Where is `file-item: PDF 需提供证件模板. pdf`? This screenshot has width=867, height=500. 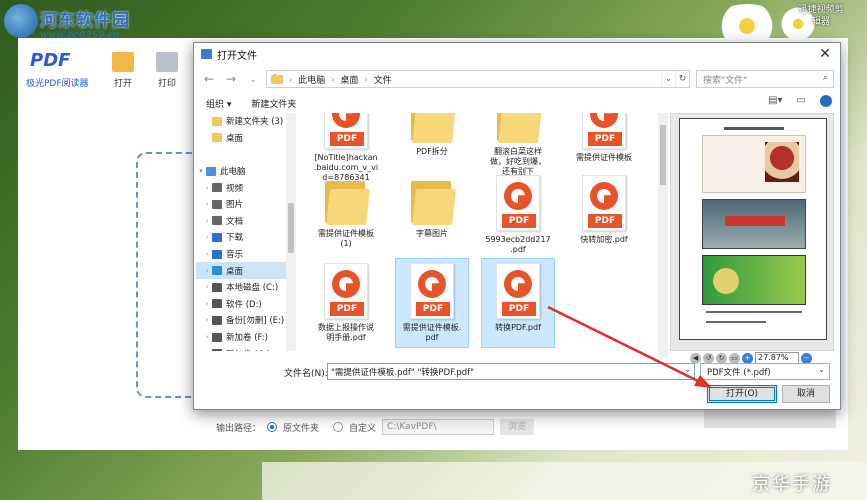
file-item: PDF 需提供证件模板. pdf is located at coordinates (432, 303).